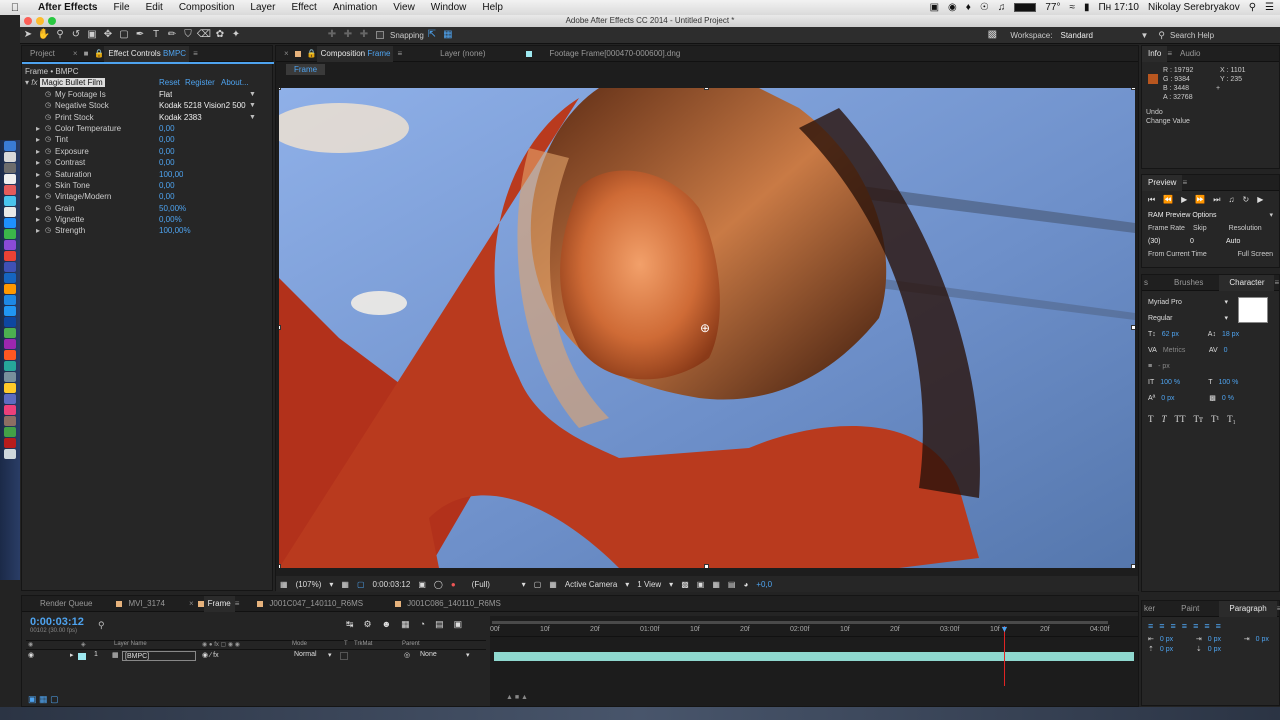  I want to click on comp-breadcrumb: Frame, so click(306, 69).